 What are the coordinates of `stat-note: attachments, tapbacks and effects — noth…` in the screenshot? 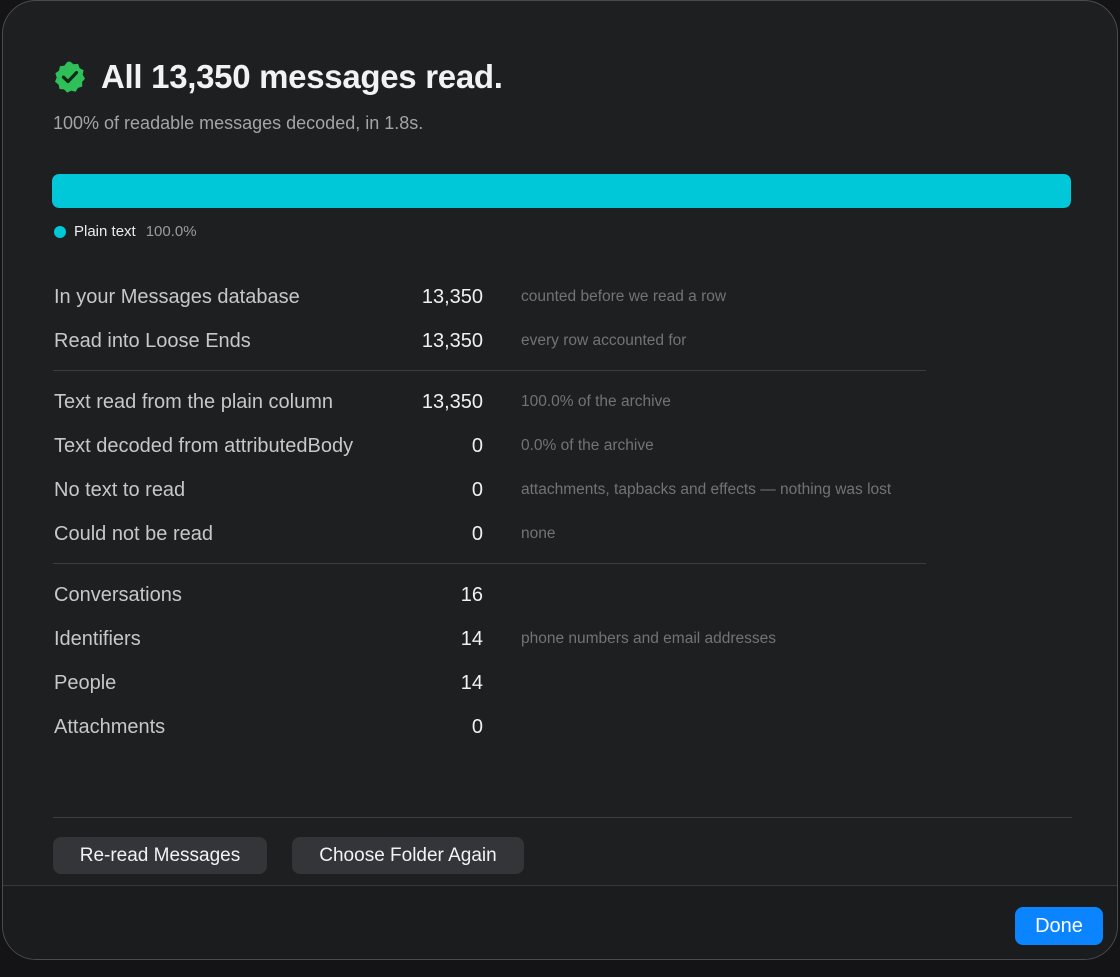 It's located at (706, 489).